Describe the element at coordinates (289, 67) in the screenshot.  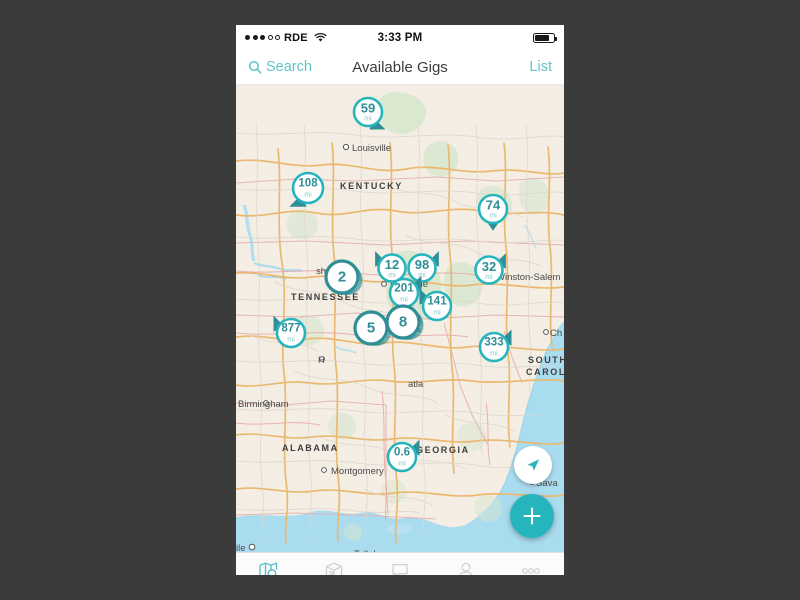
I see `search-button-label: Search` at that location.